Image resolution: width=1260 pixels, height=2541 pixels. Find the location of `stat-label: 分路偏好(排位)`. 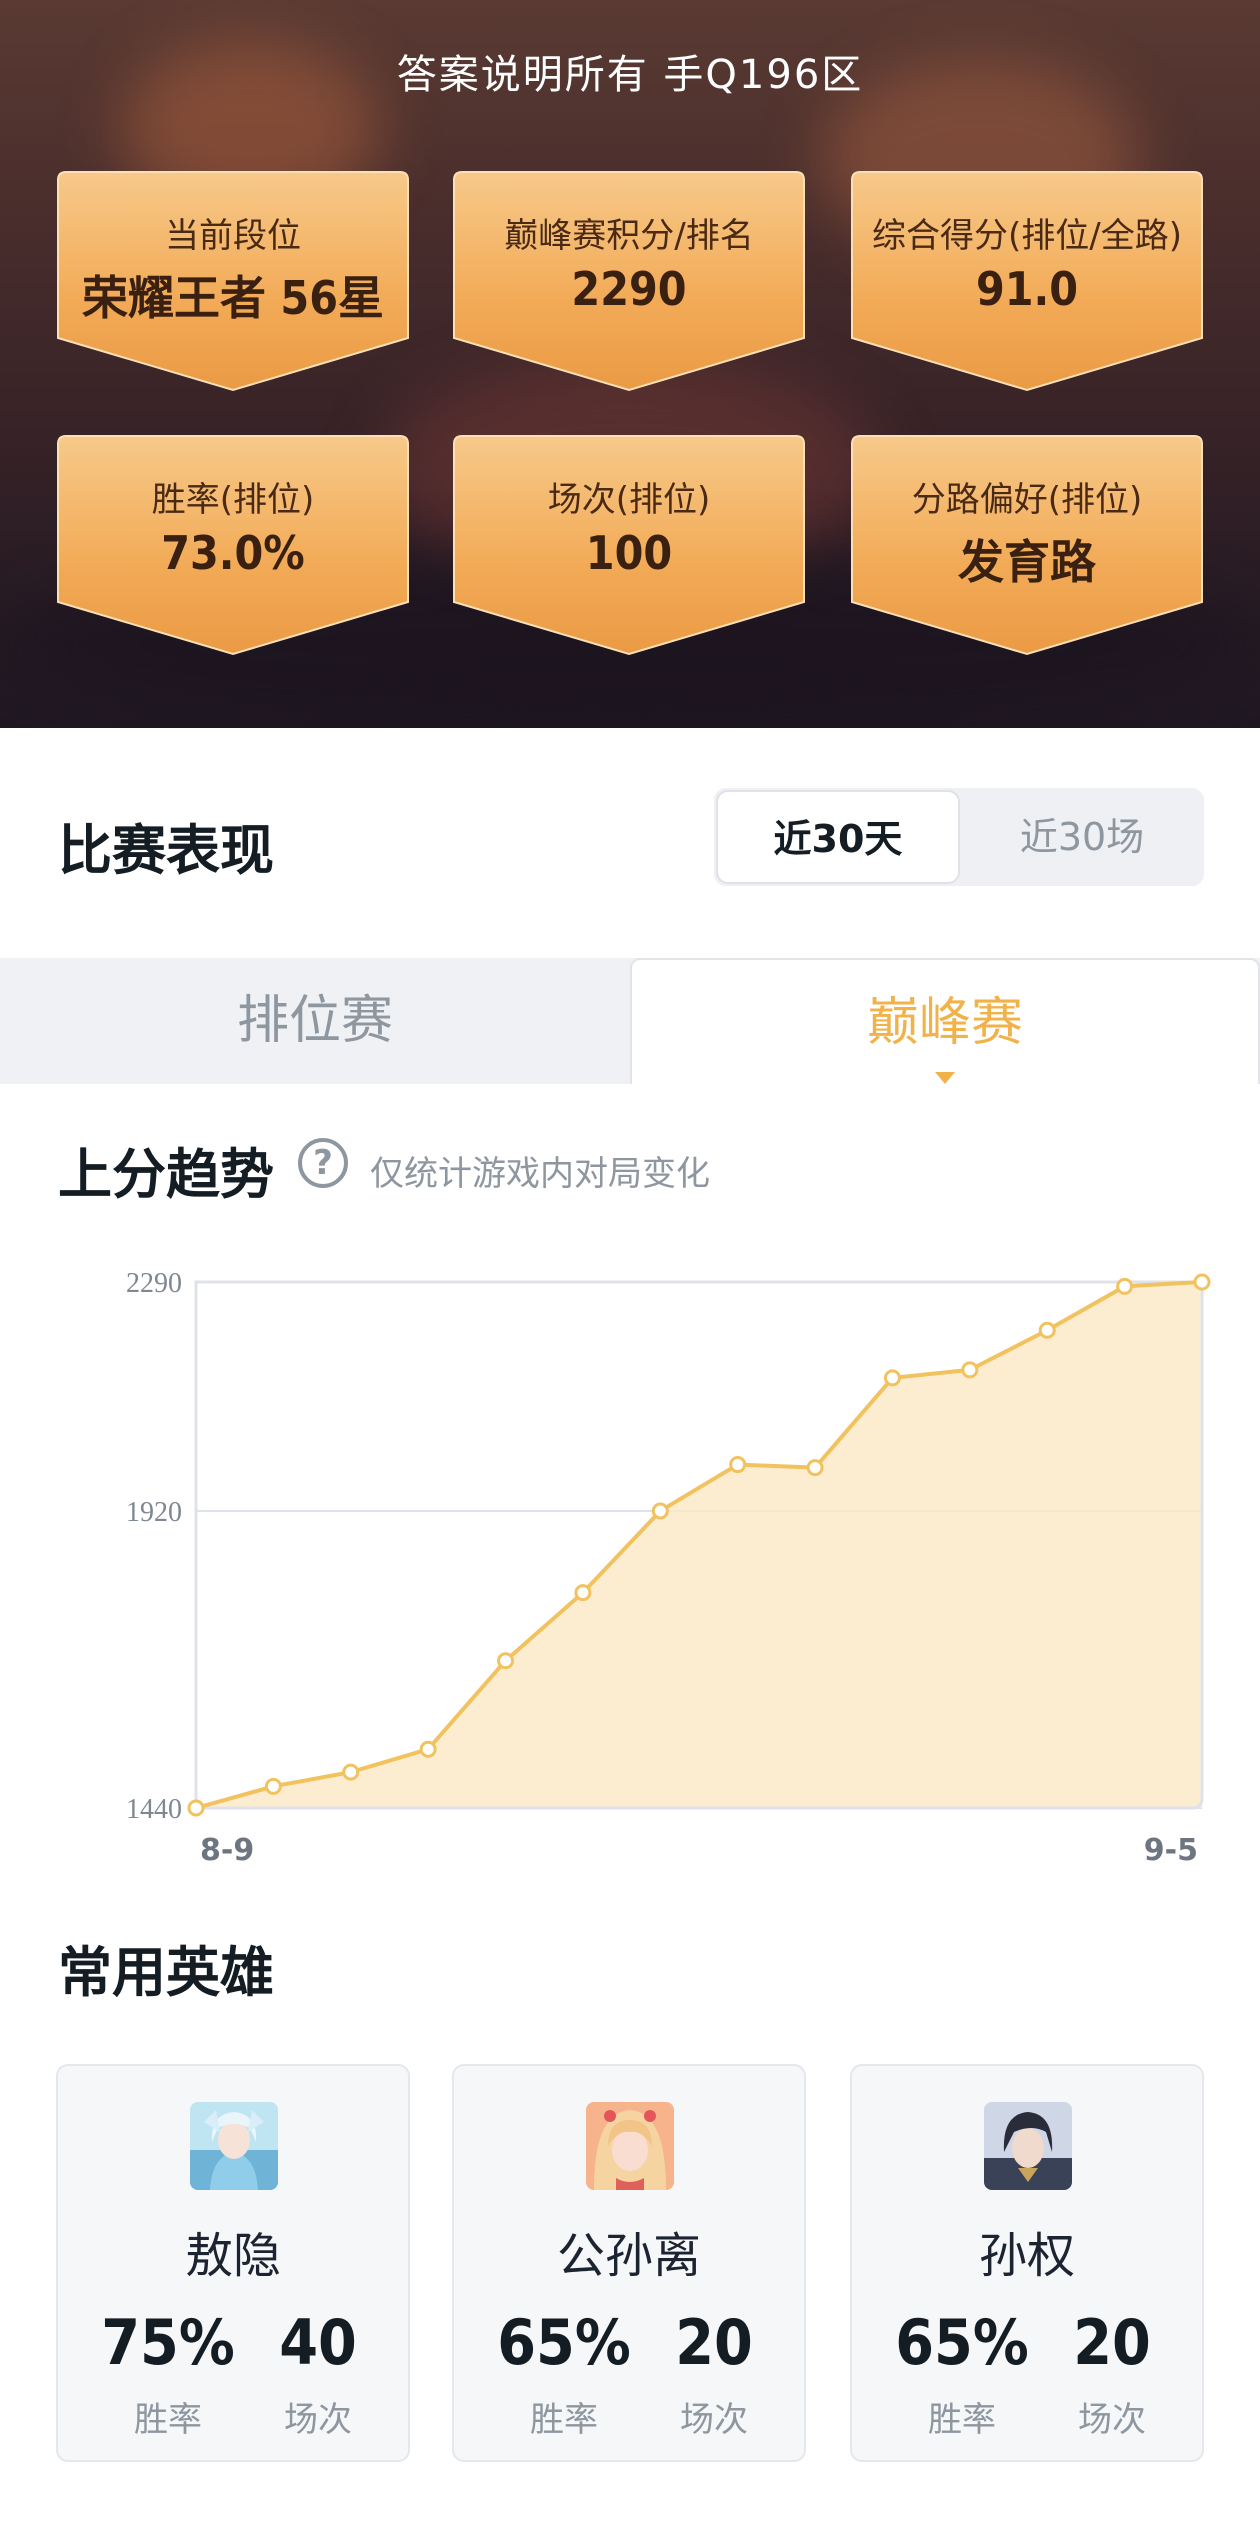

stat-label: 分路偏好(排位) is located at coordinates (1027, 500).